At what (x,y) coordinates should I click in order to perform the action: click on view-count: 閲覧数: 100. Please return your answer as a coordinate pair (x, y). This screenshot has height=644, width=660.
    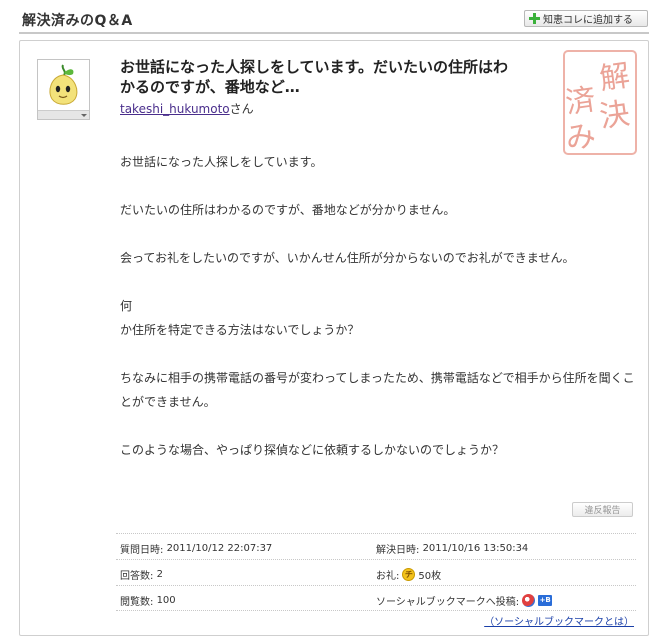
    Looking at the image, I should click on (148, 600).